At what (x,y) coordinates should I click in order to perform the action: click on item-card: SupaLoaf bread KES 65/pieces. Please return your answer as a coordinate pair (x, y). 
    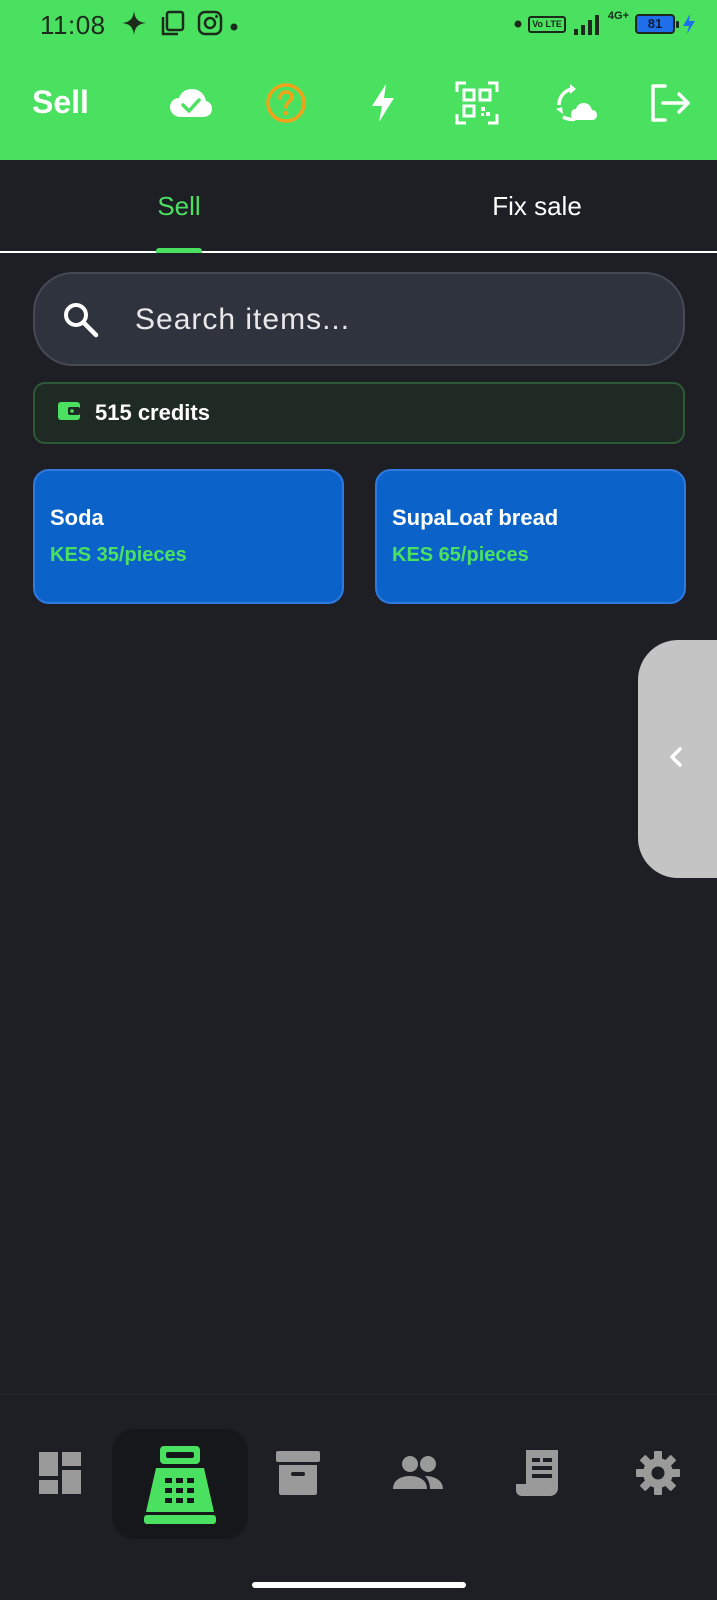
    Looking at the image, I should click on (530, 536).